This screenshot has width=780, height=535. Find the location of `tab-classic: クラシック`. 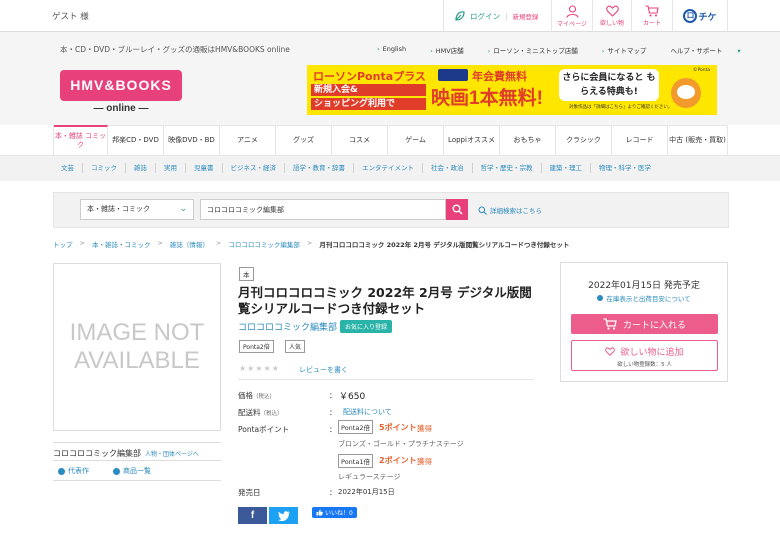

tab-classic: クラシック is located at coordinates (584, 140).